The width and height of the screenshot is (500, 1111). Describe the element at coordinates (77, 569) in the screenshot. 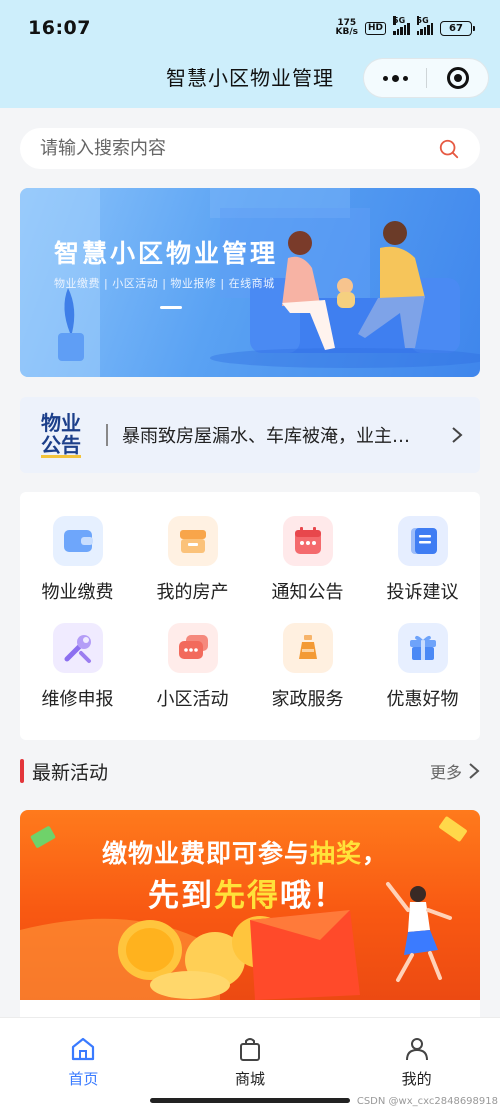

I see `service-item-payment: 物业缴费` at that location.